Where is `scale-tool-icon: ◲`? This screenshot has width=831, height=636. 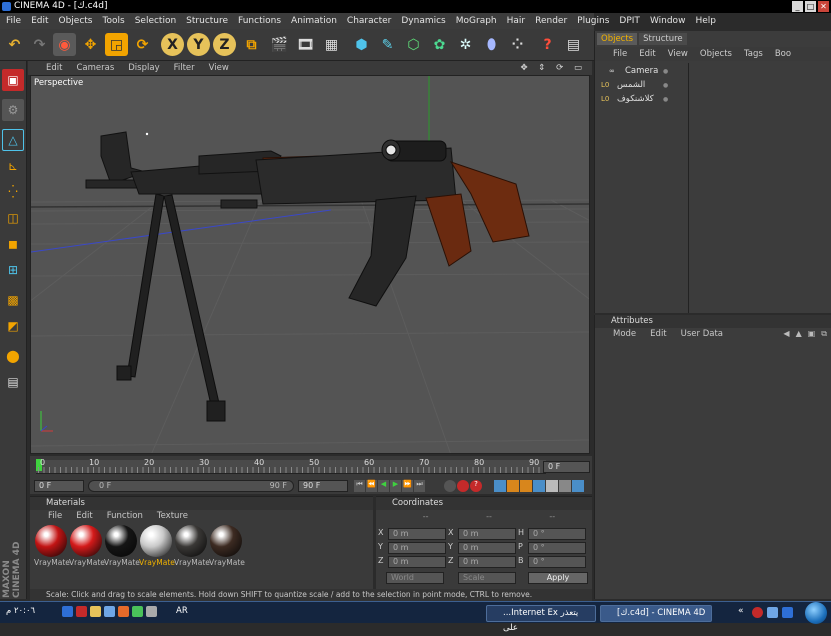 scale-tool-icon: ◲ is located at coordinates (116, 44).